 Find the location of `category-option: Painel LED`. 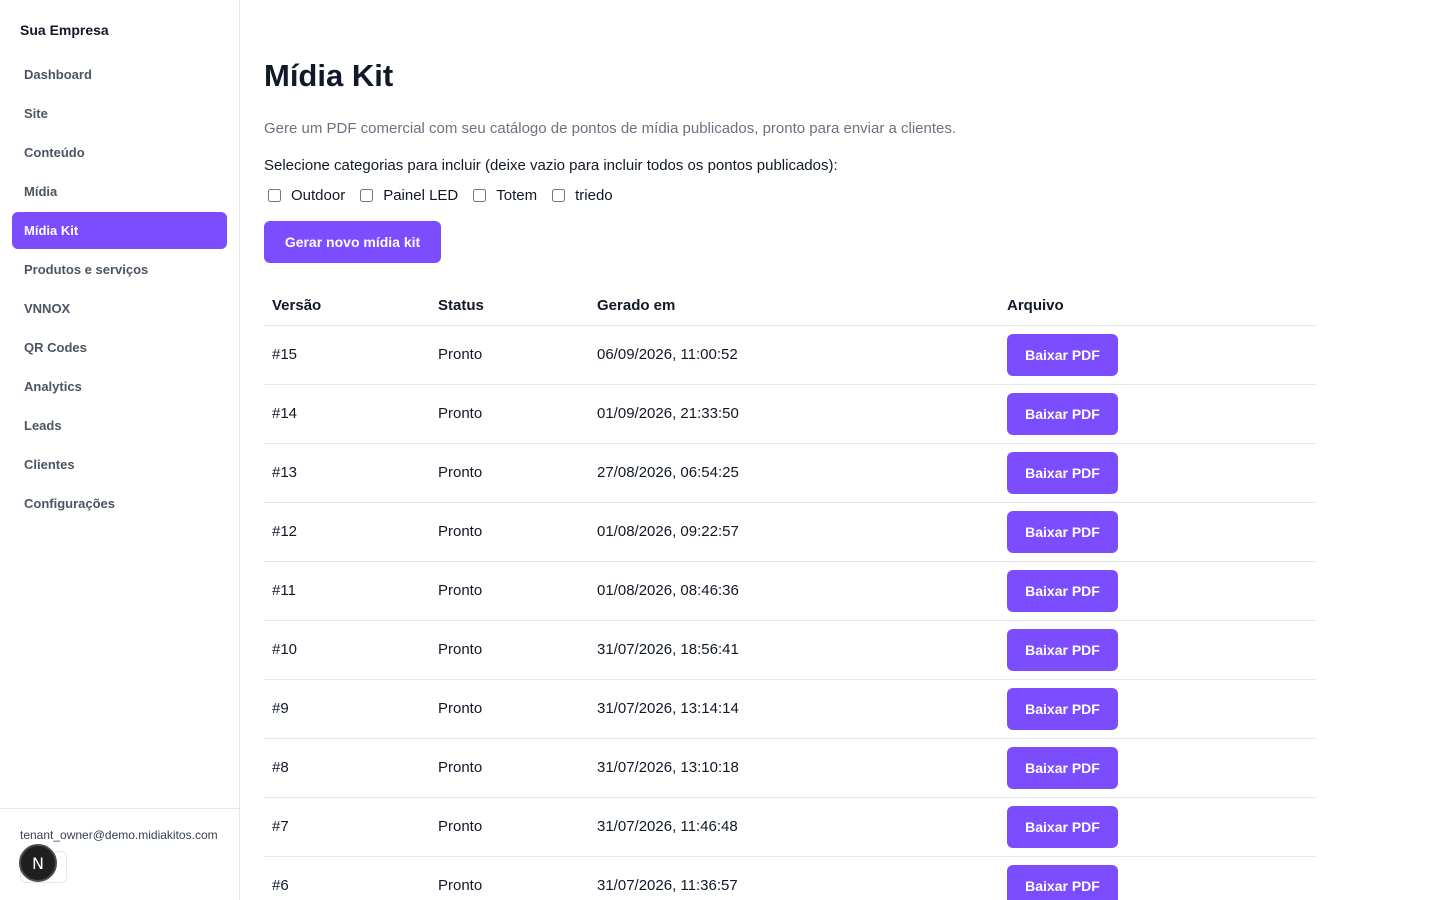

category-option: Painel LED is located at coordinates (409, 195).